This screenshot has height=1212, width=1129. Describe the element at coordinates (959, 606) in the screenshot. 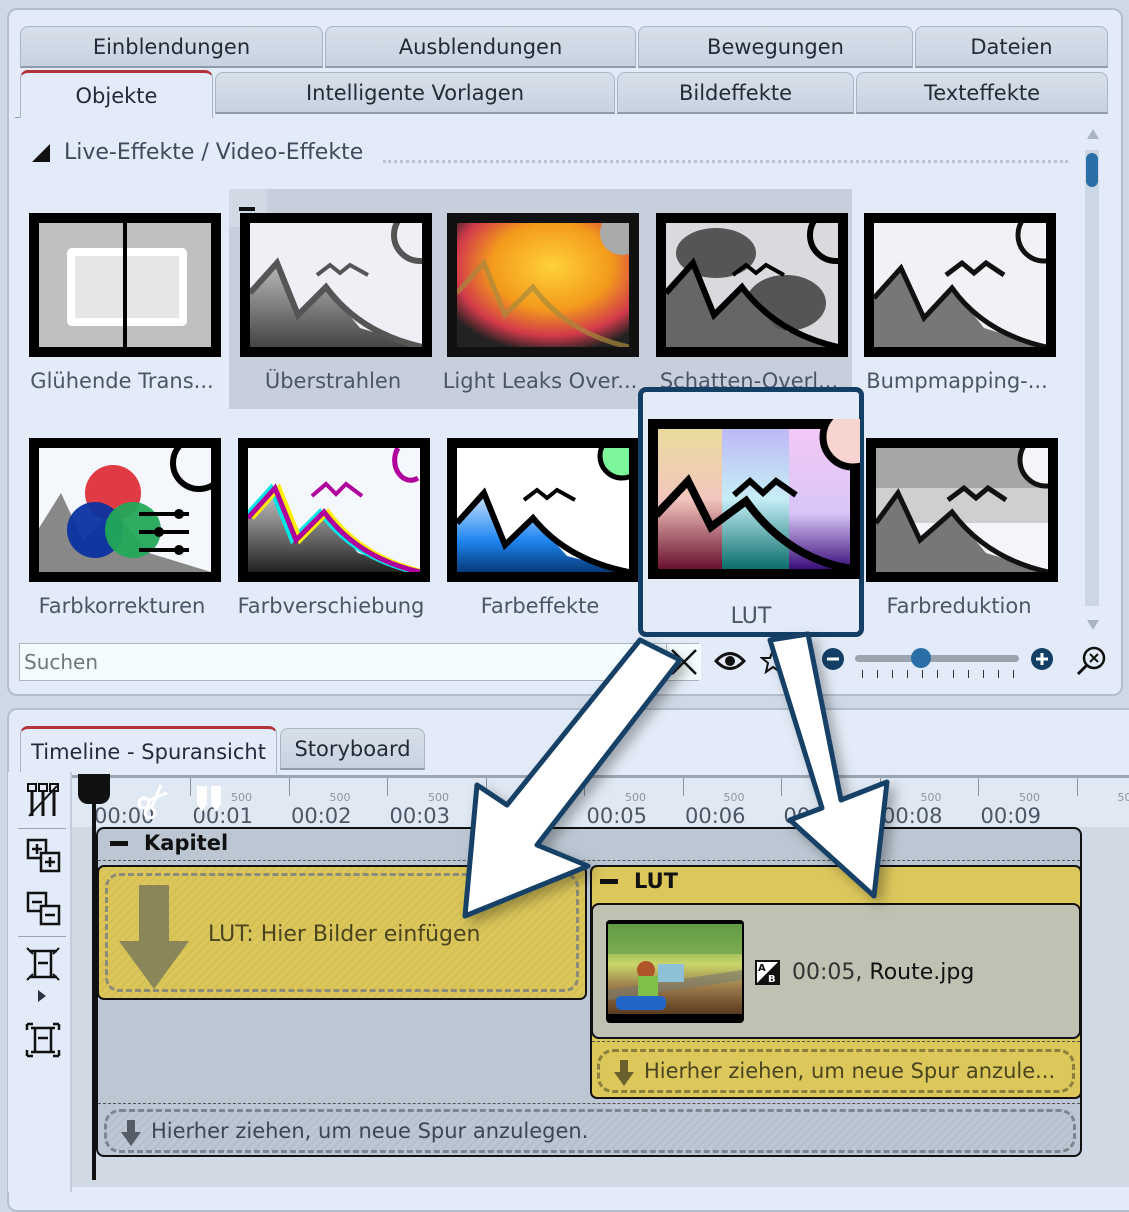

I see `effect-label: Farbreduktion` at that location.